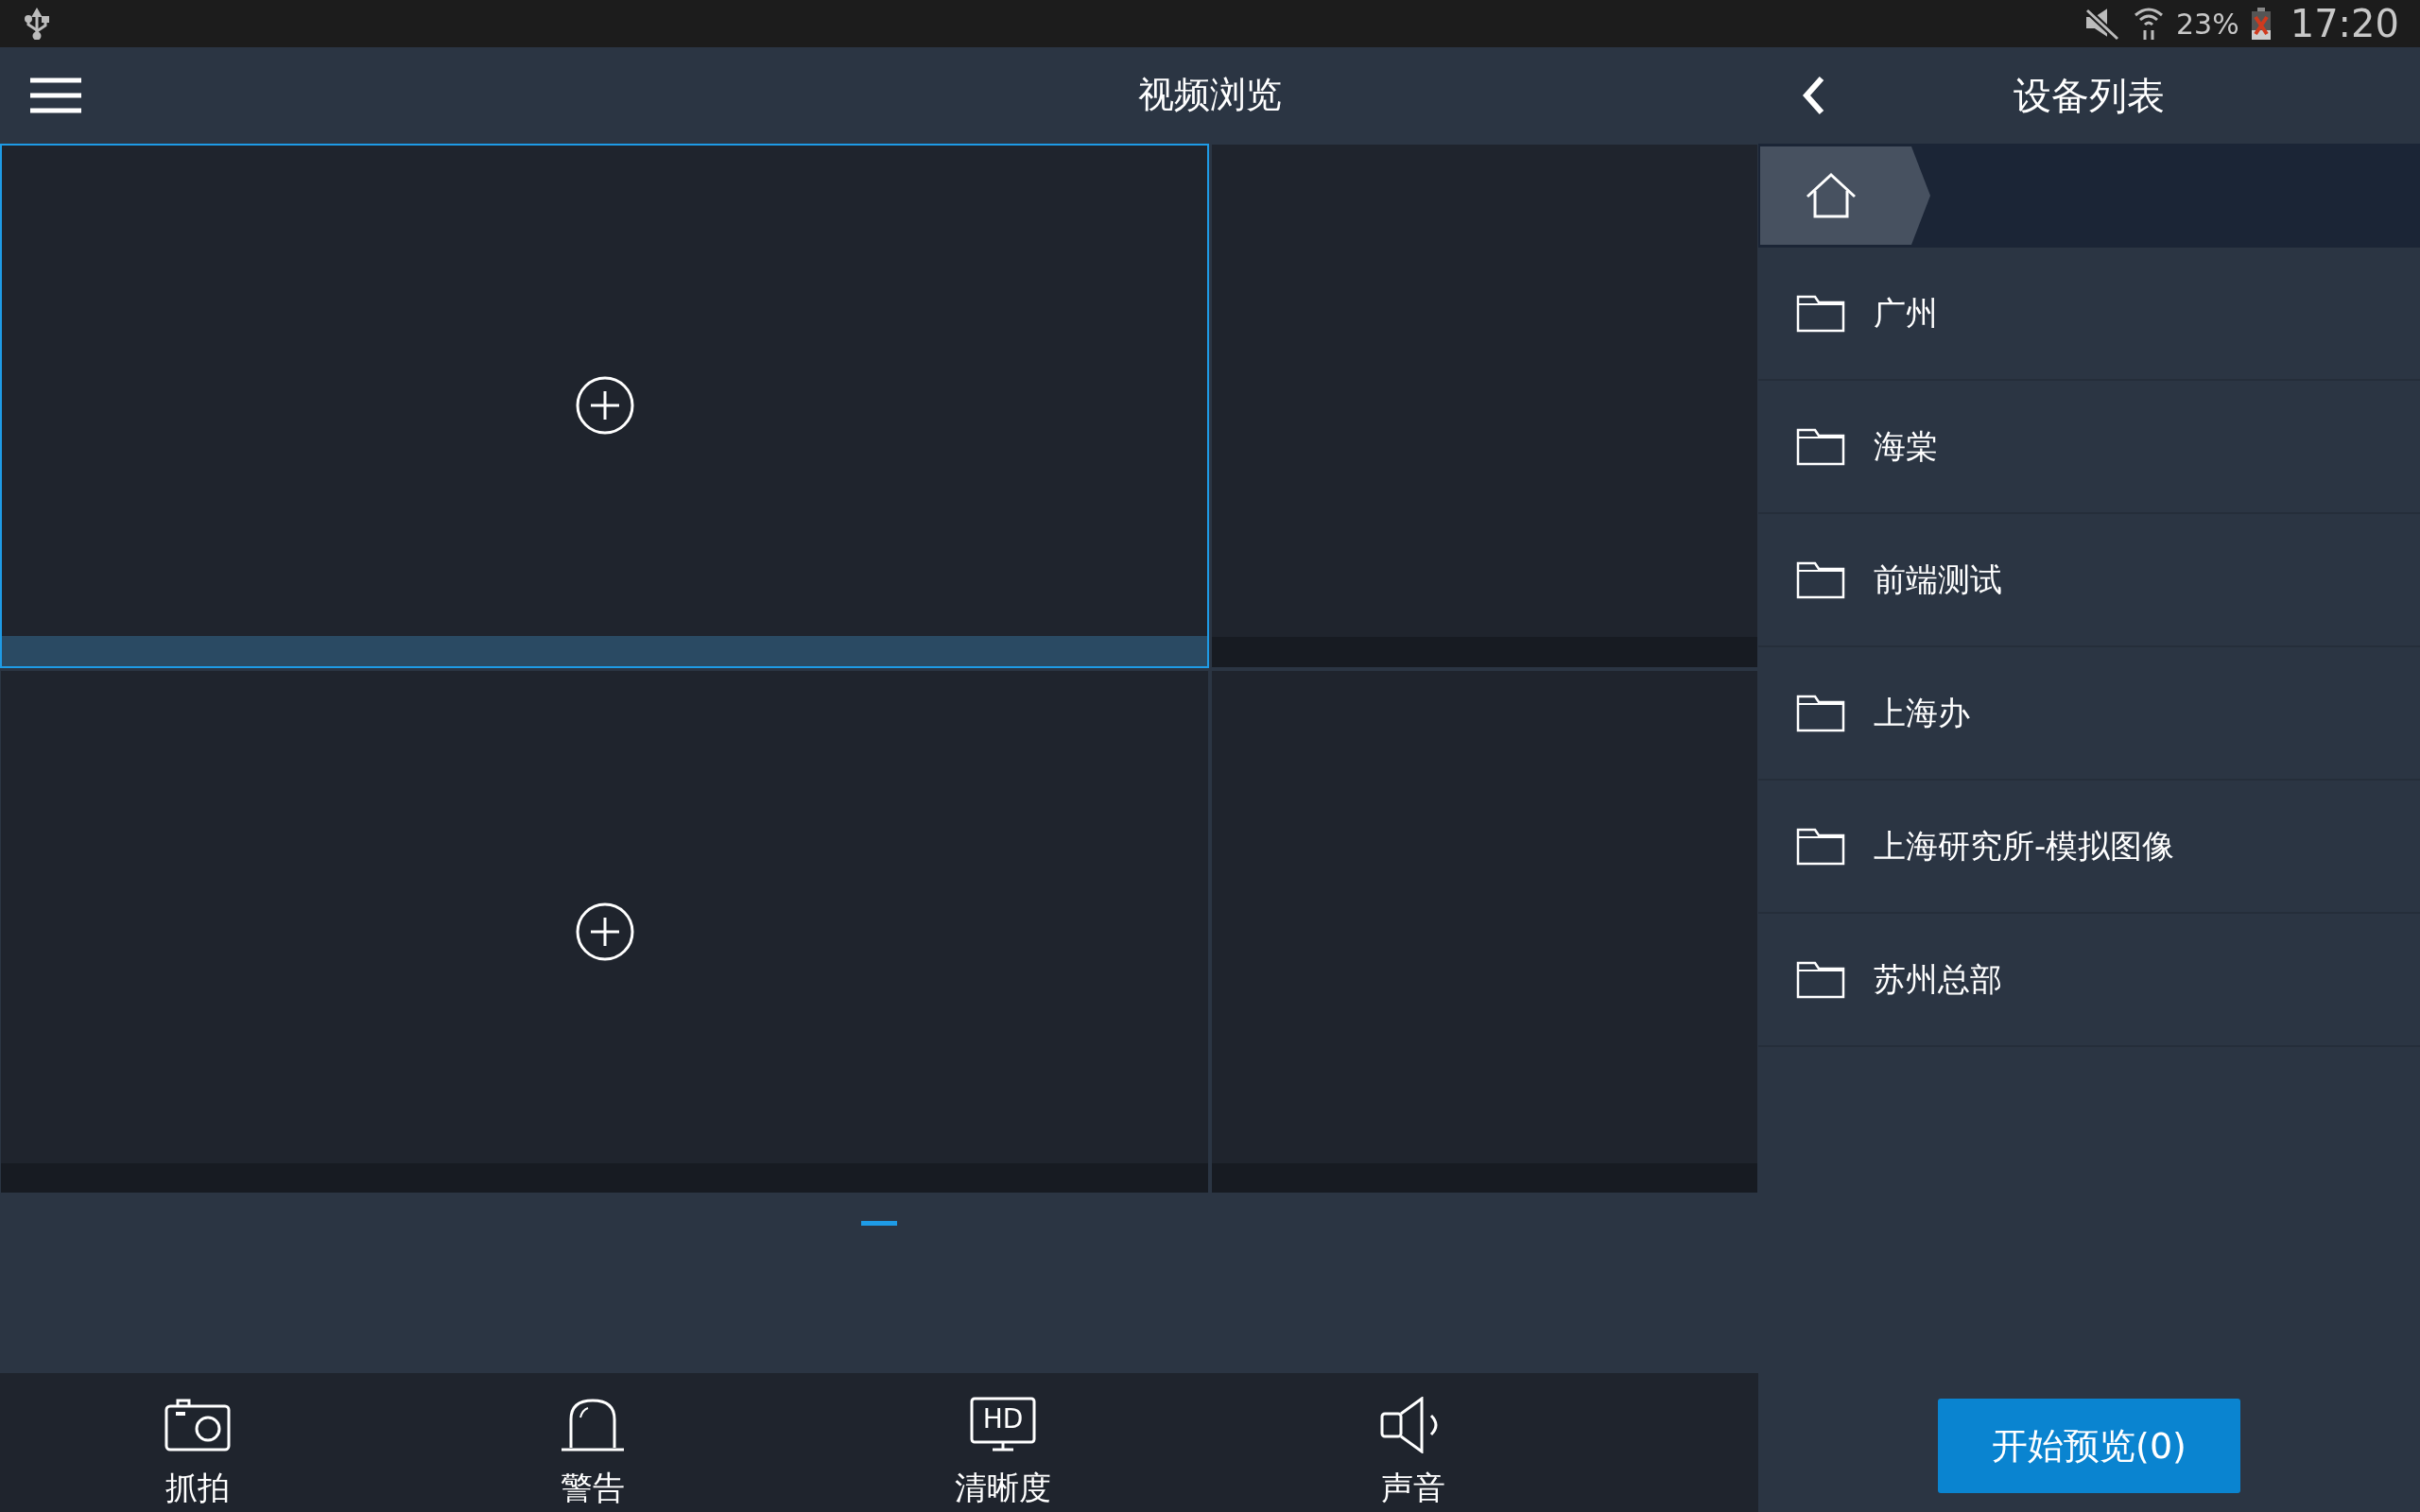 Image resolution: width=2420 pixels, height=1512 pixels. Describe the element at coordinates (593, 1425) in the screenshot. I see `alarm-icon` at that location.